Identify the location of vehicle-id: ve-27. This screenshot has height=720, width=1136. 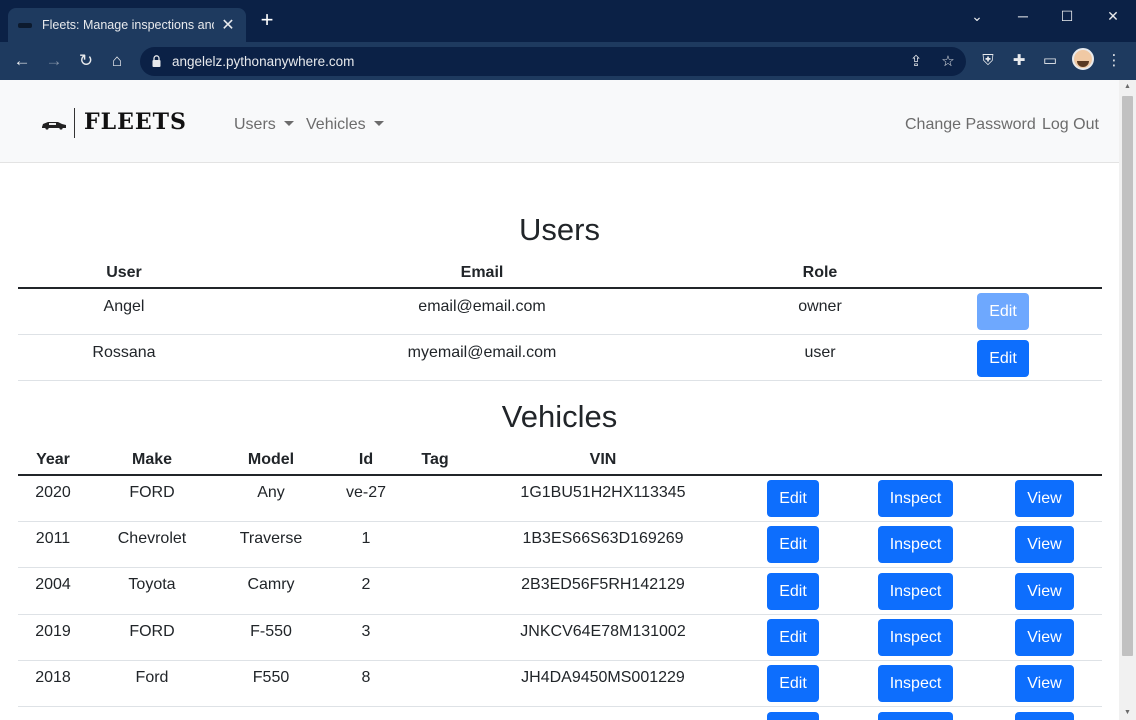
(366, 492).